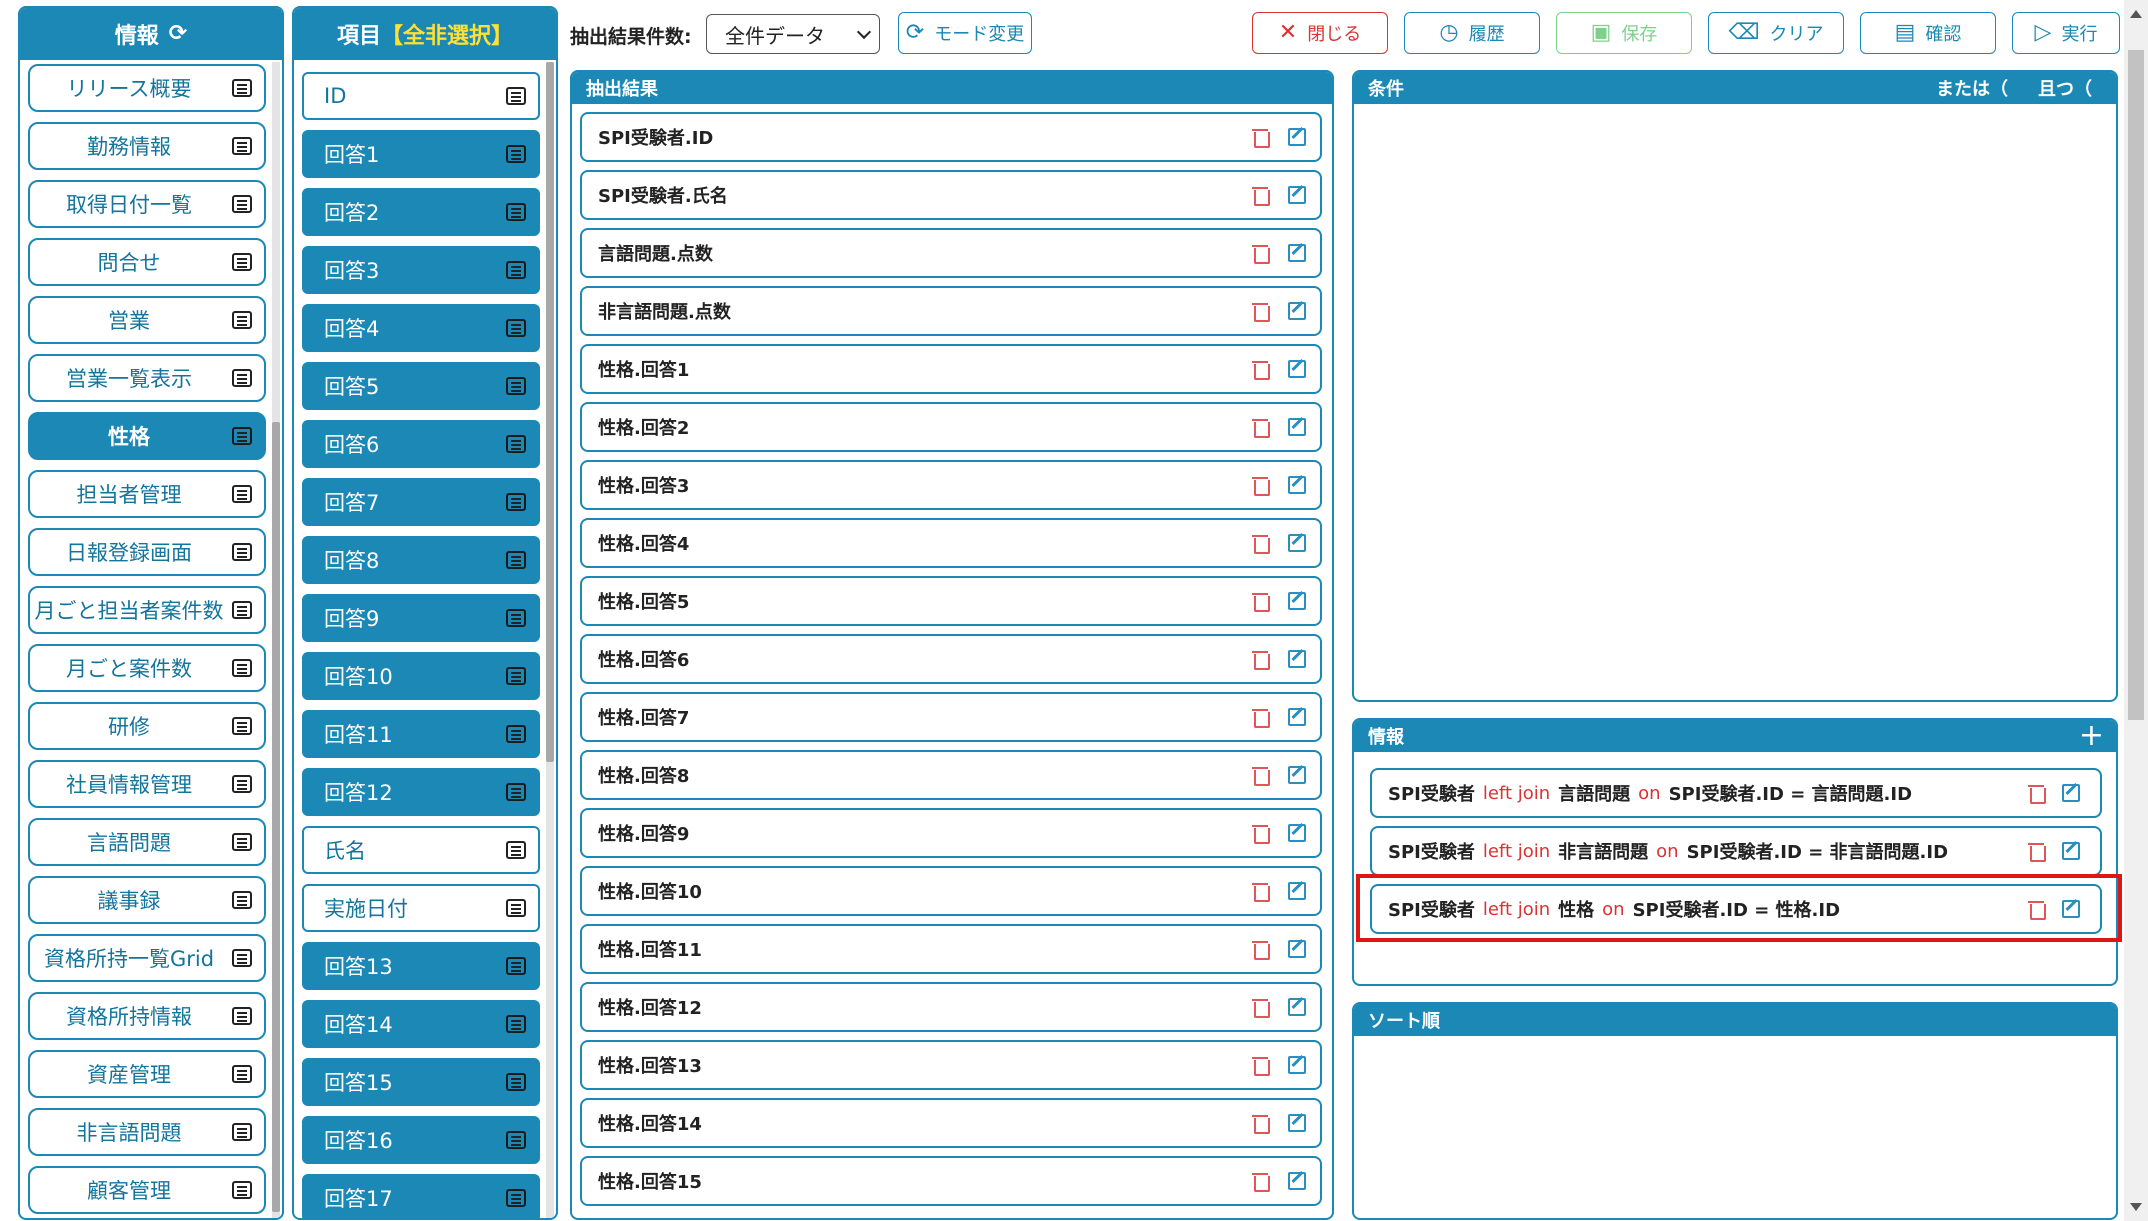 The image size is (2148, 1221). What do you see at coordinates (147, 378) in the screenshot?
I see `sidebar-item: 営業一覧表示` at bounding box center [147, 378].